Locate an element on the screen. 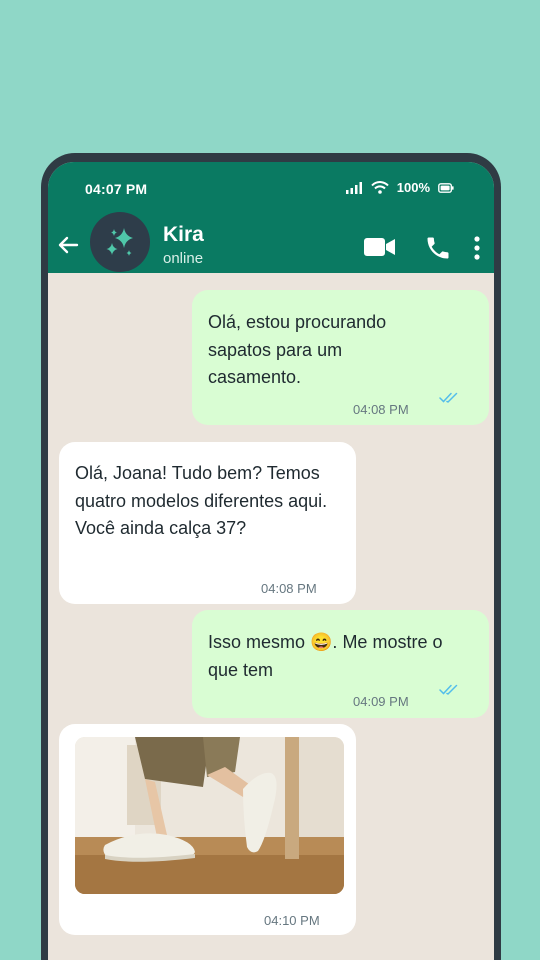  signal-icon is located at coordinates (353, 187).